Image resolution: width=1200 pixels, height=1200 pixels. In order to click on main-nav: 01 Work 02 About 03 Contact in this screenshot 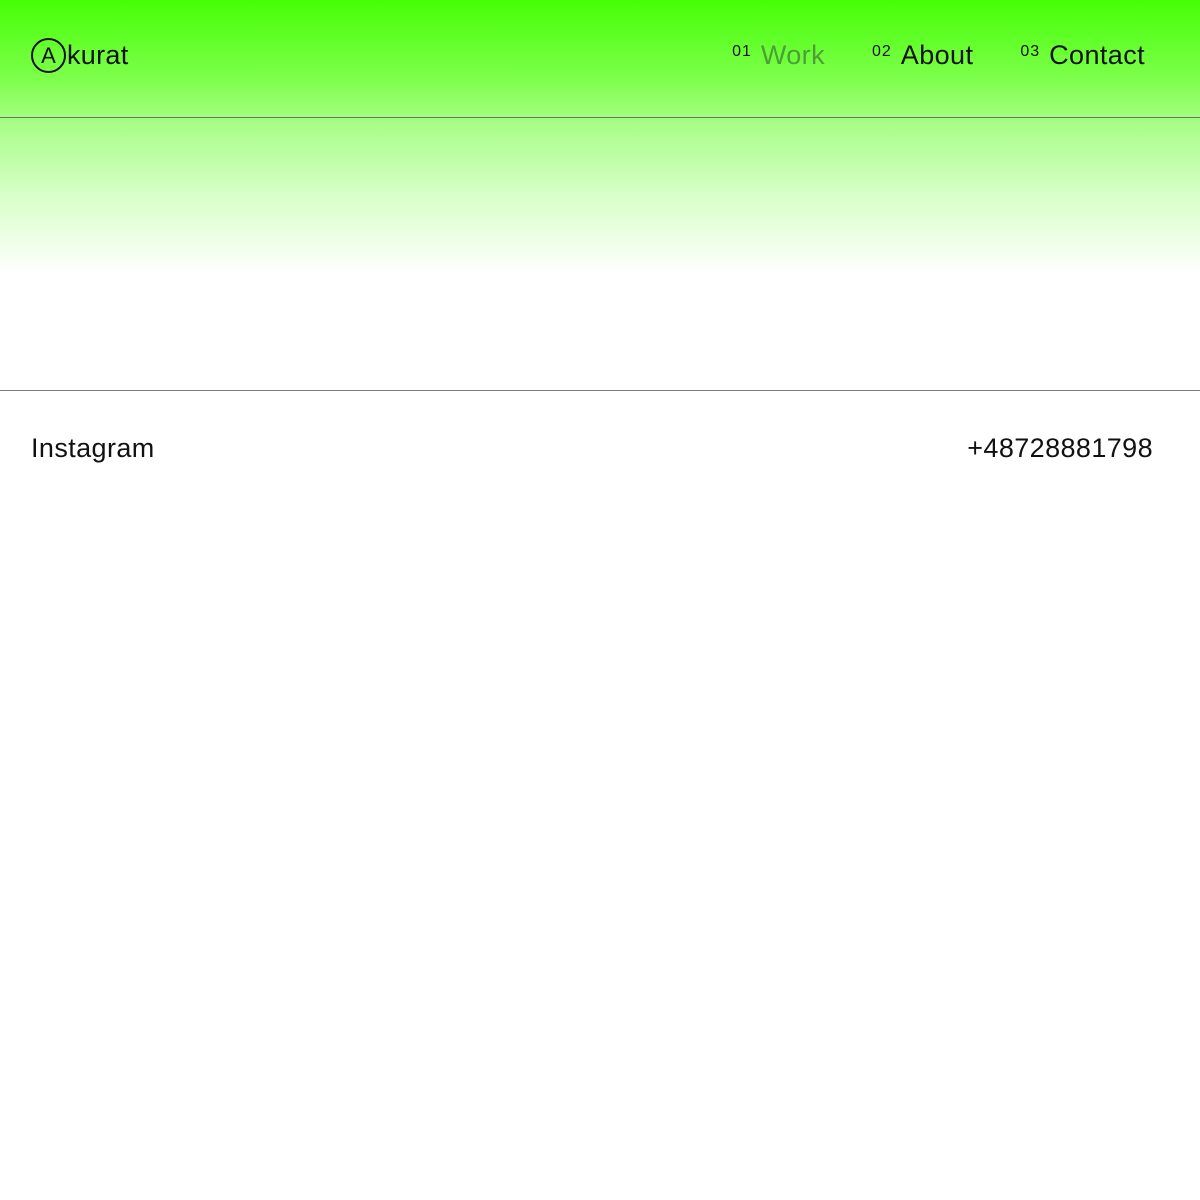, I will do `click(938, 55)`.